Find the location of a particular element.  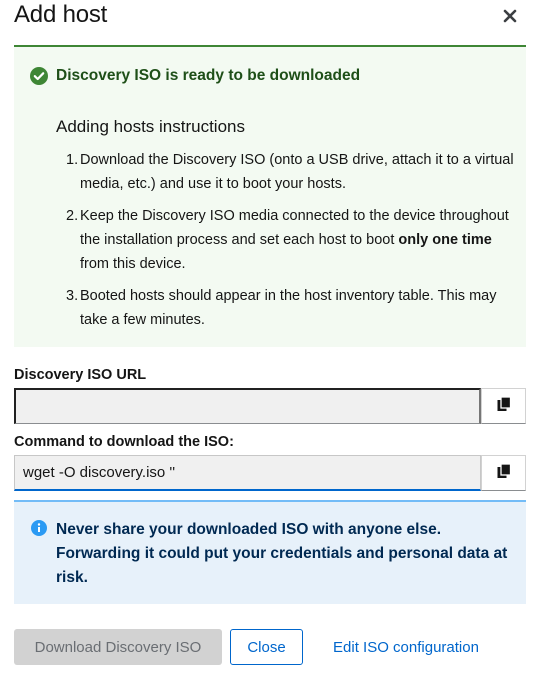

command-field is located at coordinates (247, 473).